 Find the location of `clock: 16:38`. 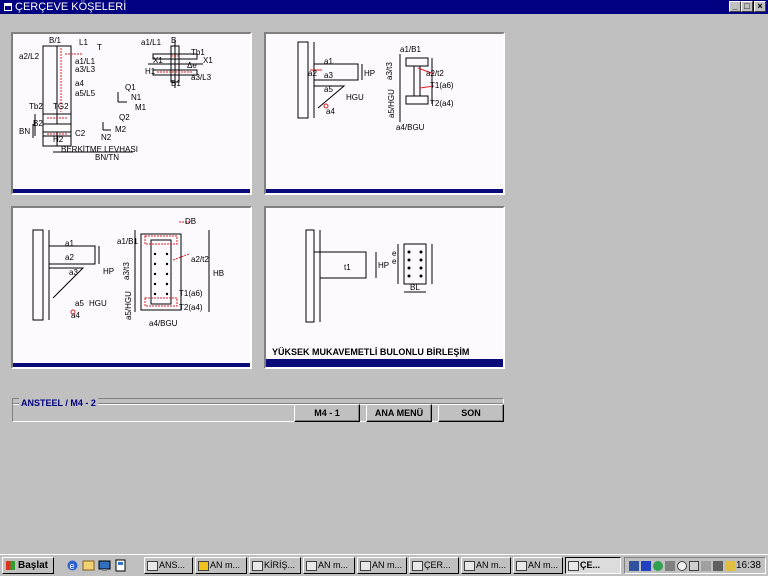

clock: 16:38 is located at coordinates (748, 565).